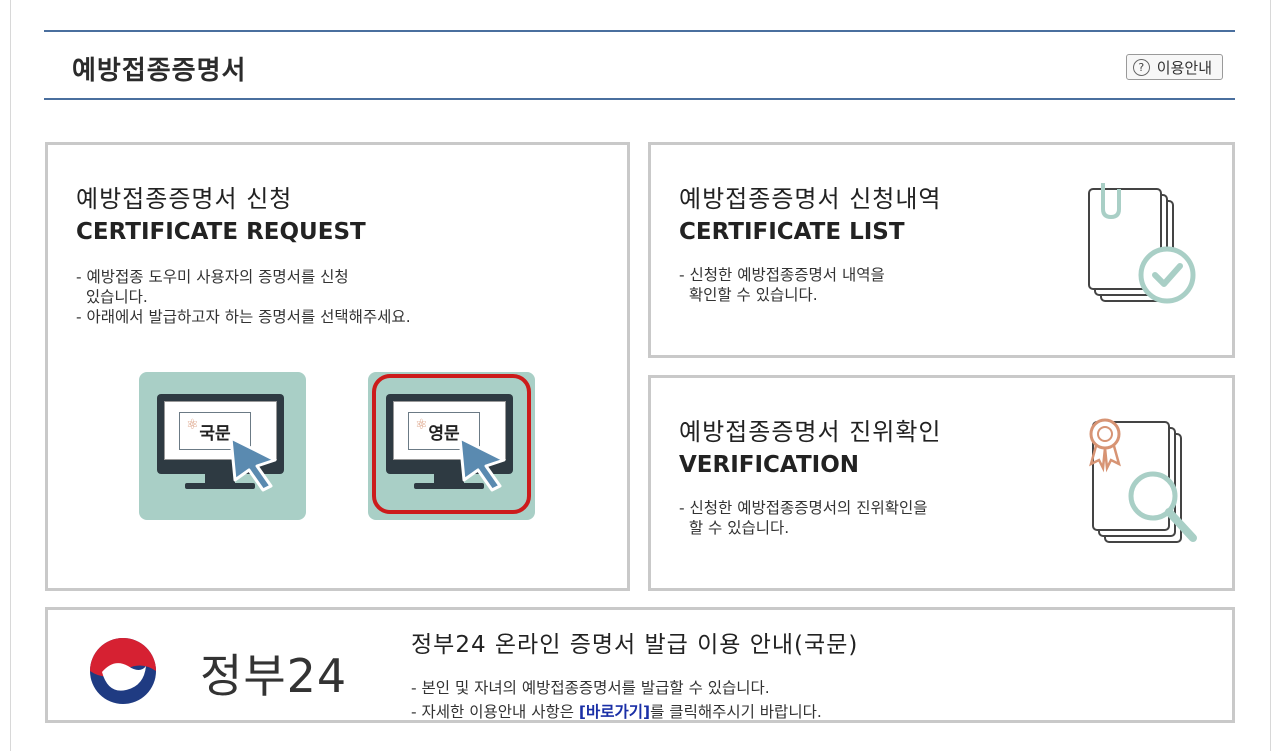 The height and width of the screenshot is (751, 1281). Describe the element at coordinates (123, 671) in the screenshot. I see `gov24-logo-icon` at that location.